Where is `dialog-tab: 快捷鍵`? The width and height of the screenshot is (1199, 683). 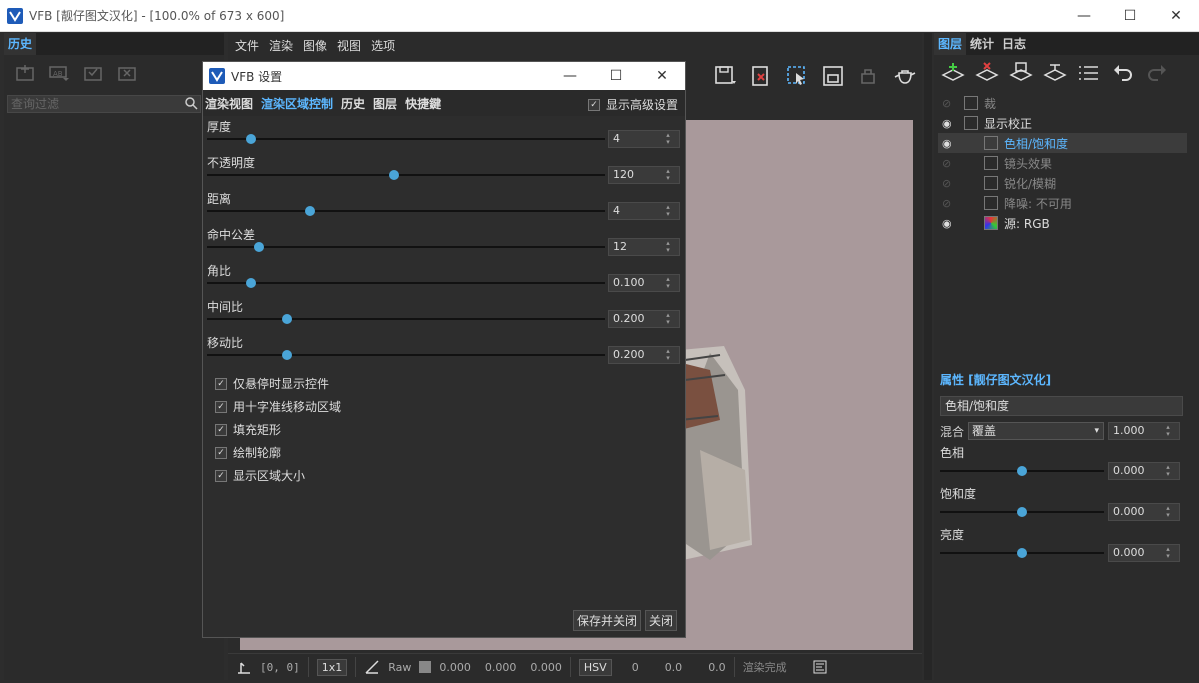
dialog-tab: 快捷鍵 is located at coordinates (423, 103).